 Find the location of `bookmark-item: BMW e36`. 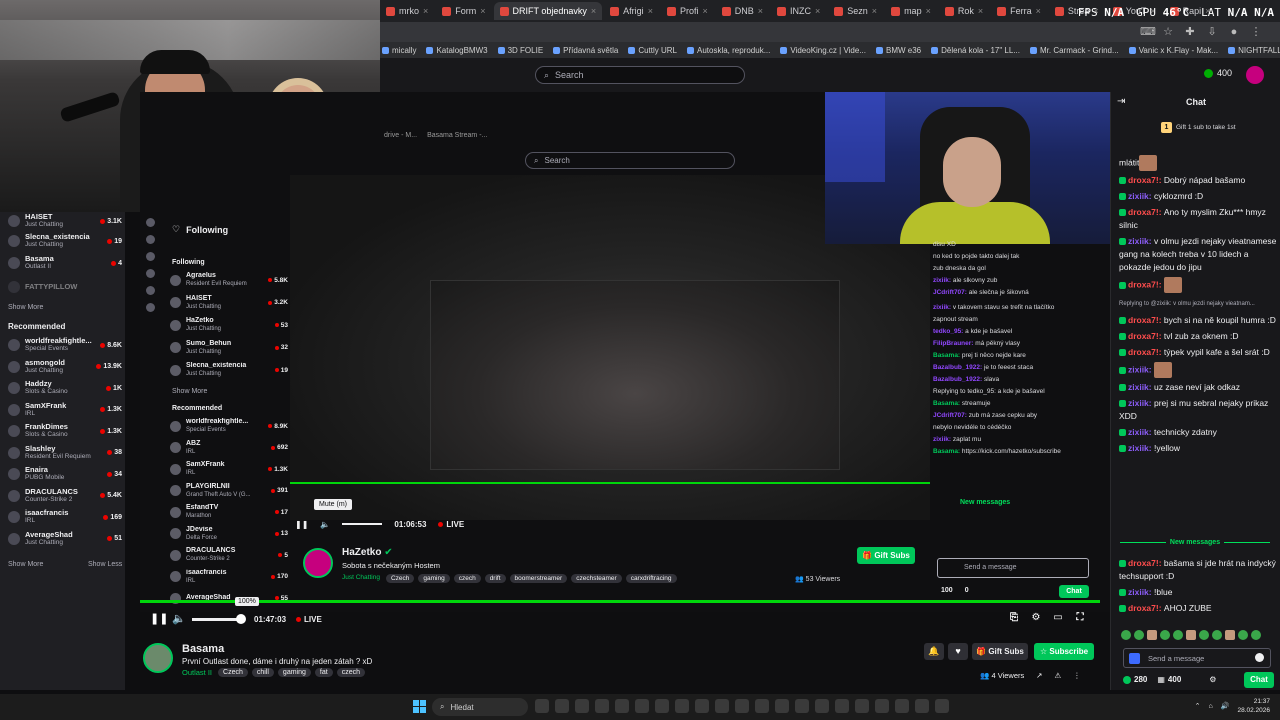

bookmark-item: BMW e36 is located at coordinates (898, 50).